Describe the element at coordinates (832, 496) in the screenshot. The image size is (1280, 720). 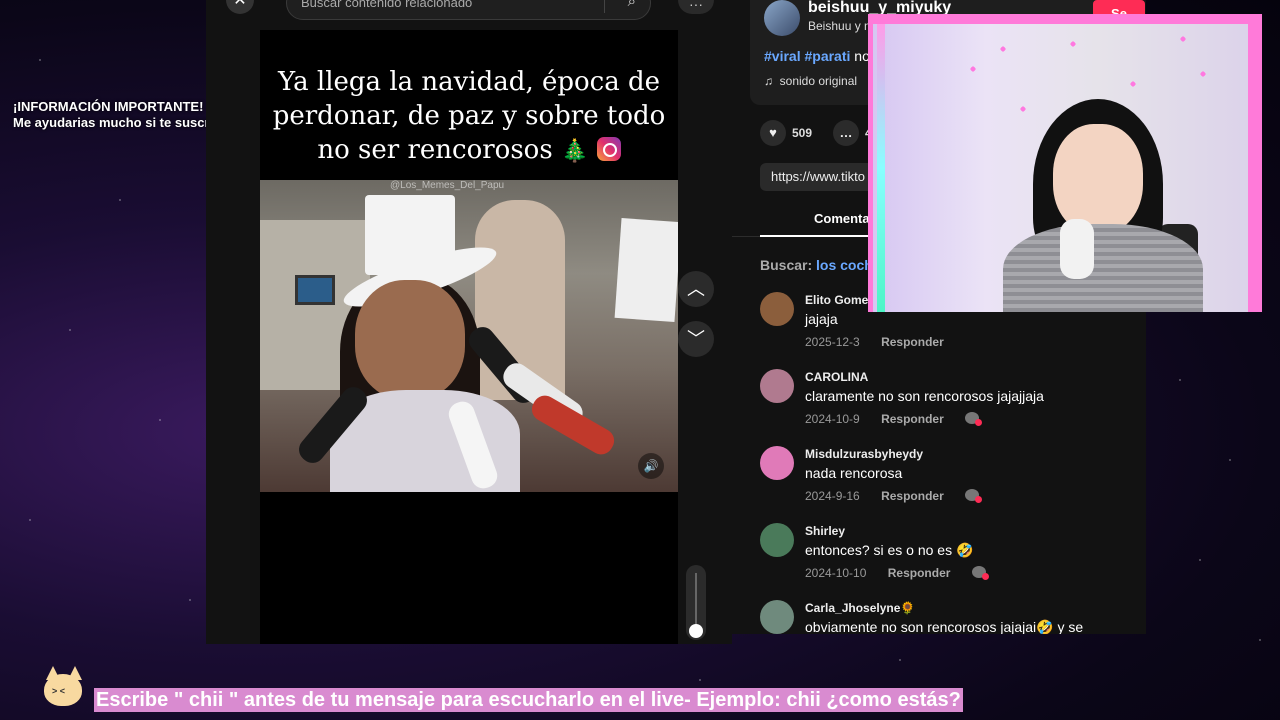
I see `comment-date: 2024-9-16` at that location.